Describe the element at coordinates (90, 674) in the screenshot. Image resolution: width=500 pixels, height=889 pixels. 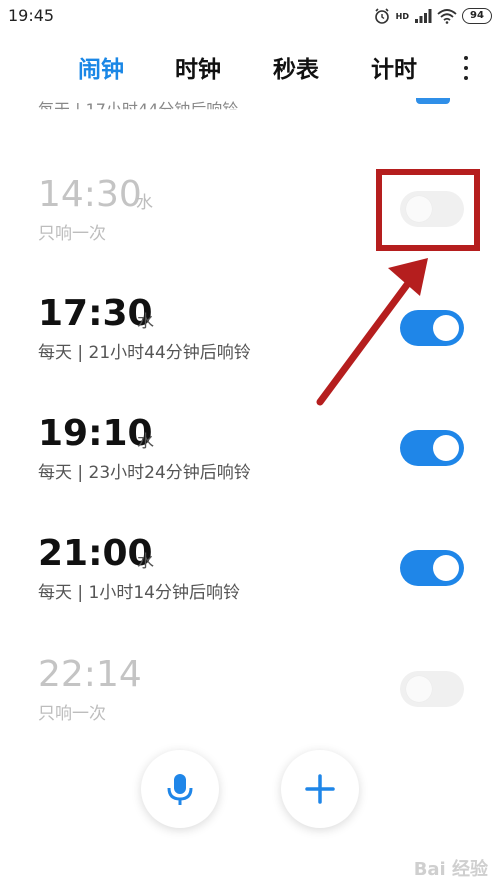
I see `alarm-time: 22:14` at that location.